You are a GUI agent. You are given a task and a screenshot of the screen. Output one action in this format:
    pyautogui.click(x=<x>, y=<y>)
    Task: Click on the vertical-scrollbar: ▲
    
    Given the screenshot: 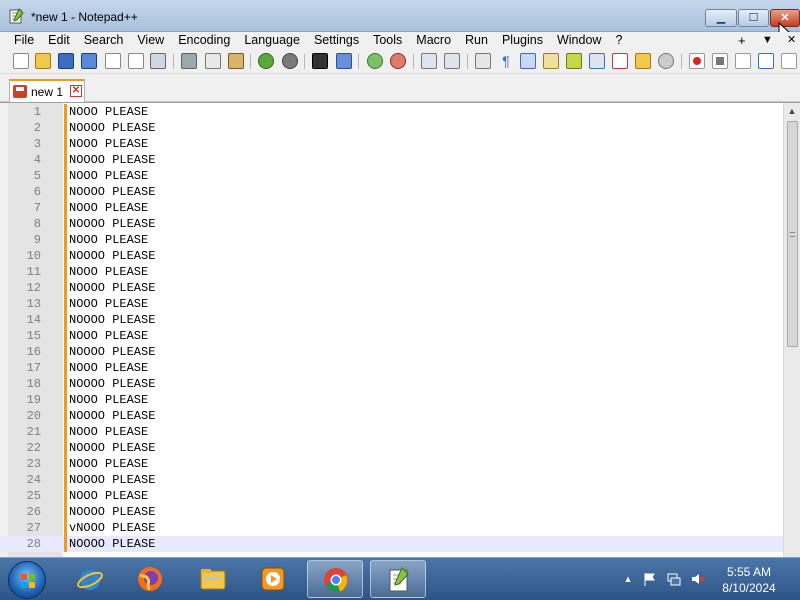 What is the action you would take?
    pyautogui.click(x=791, y=330)
    